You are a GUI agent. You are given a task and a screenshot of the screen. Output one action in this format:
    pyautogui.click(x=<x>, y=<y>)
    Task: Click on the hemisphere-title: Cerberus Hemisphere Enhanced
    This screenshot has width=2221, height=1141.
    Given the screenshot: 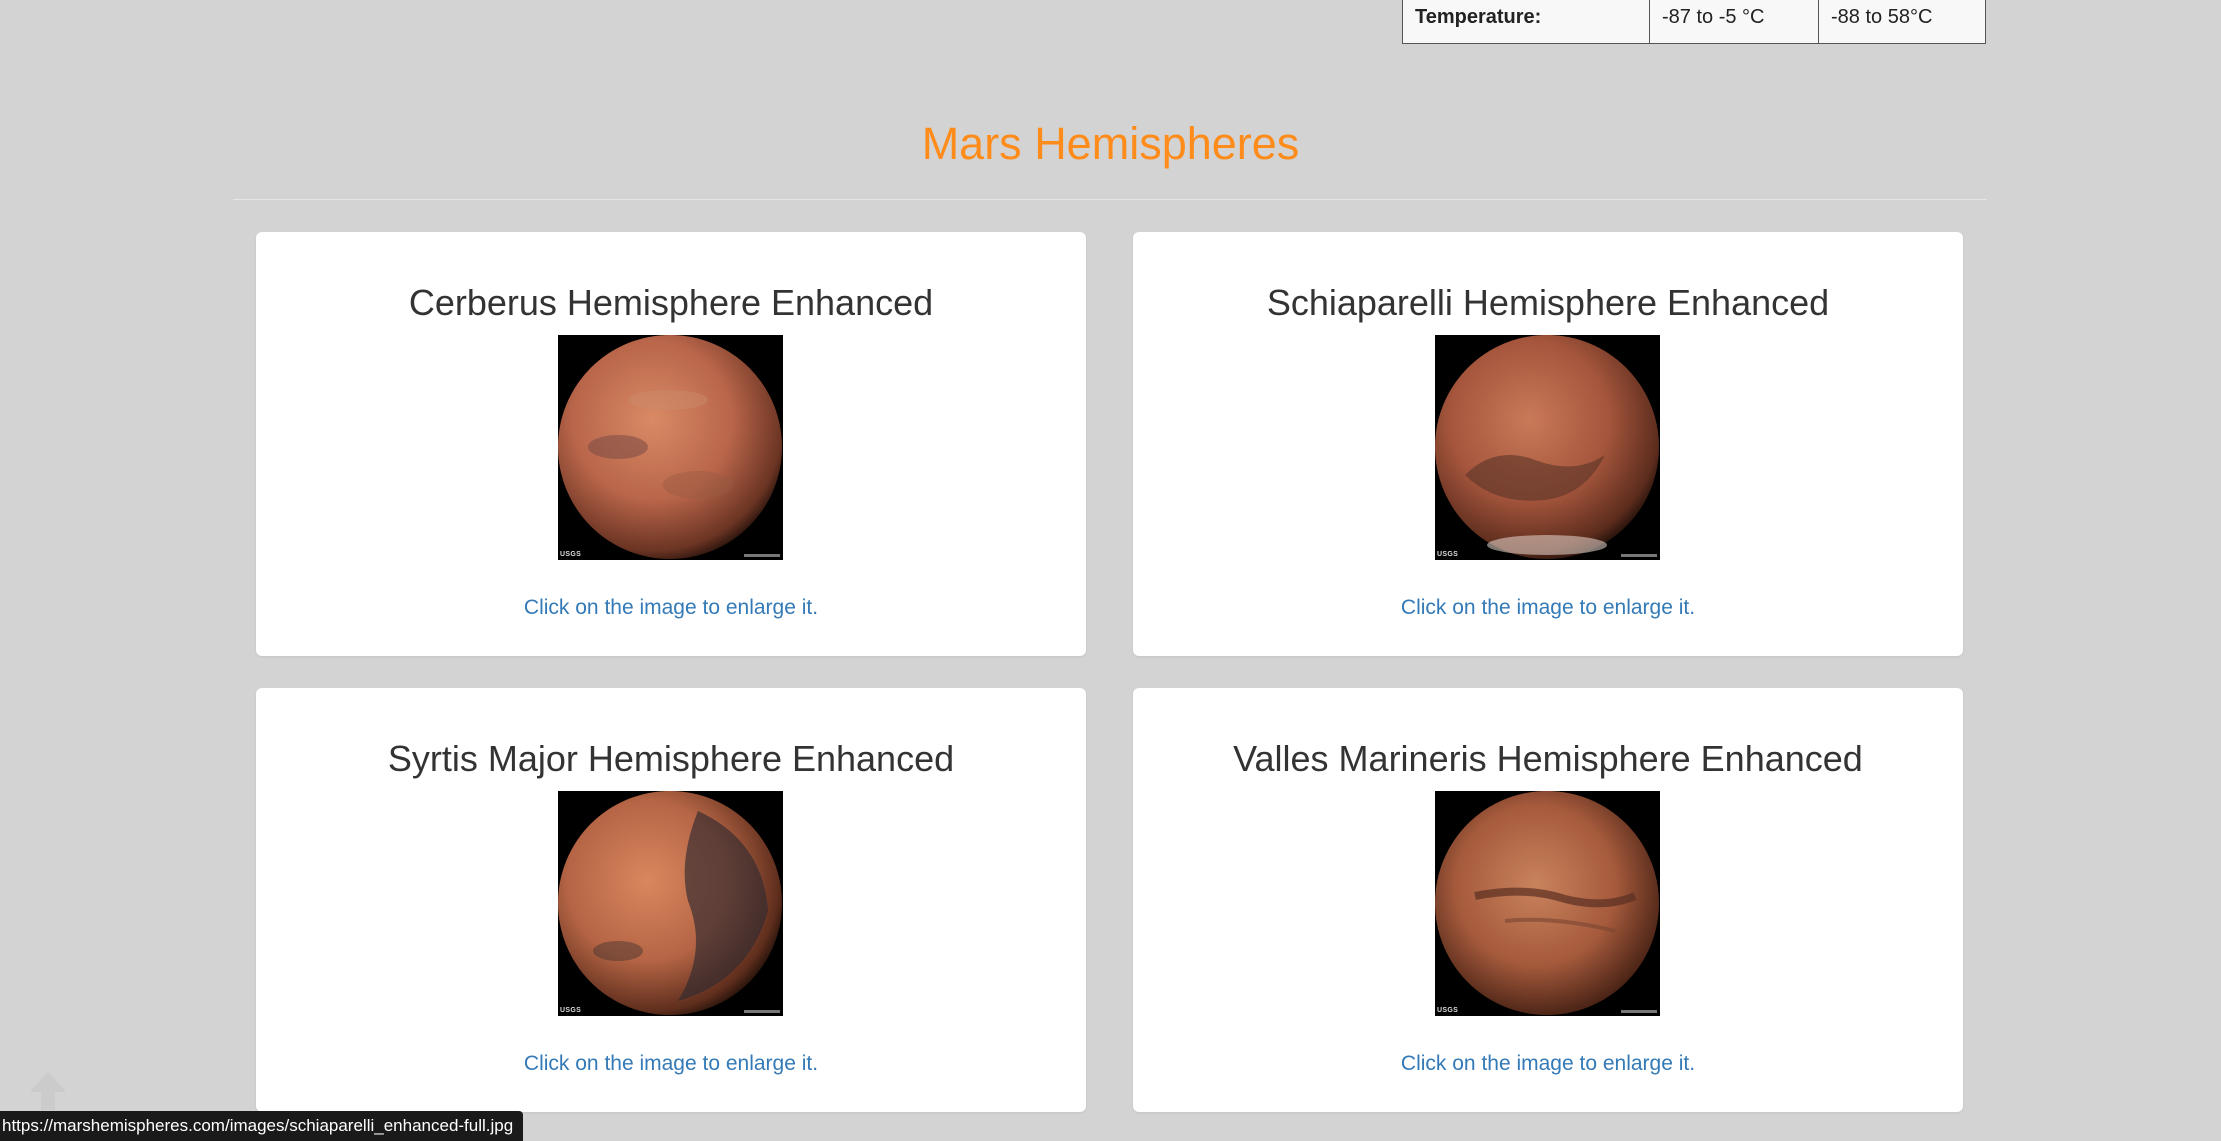 What is the action you would take?
    pyautogui.click(x=671, y=302)
    